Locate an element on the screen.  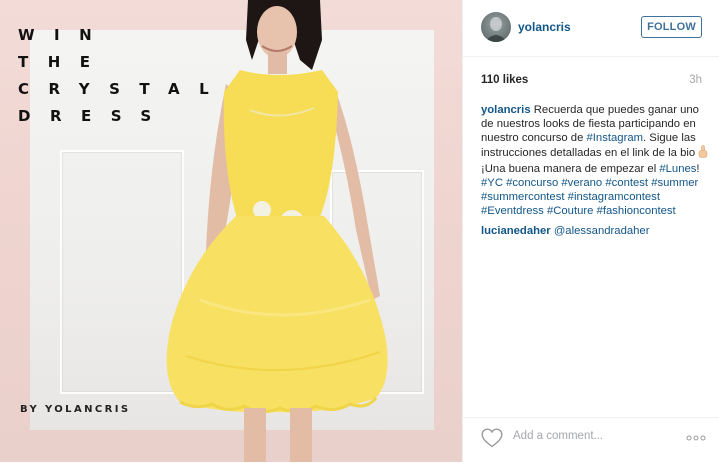
mention-link: @alessandradaher is located at coordinates (602, 231).